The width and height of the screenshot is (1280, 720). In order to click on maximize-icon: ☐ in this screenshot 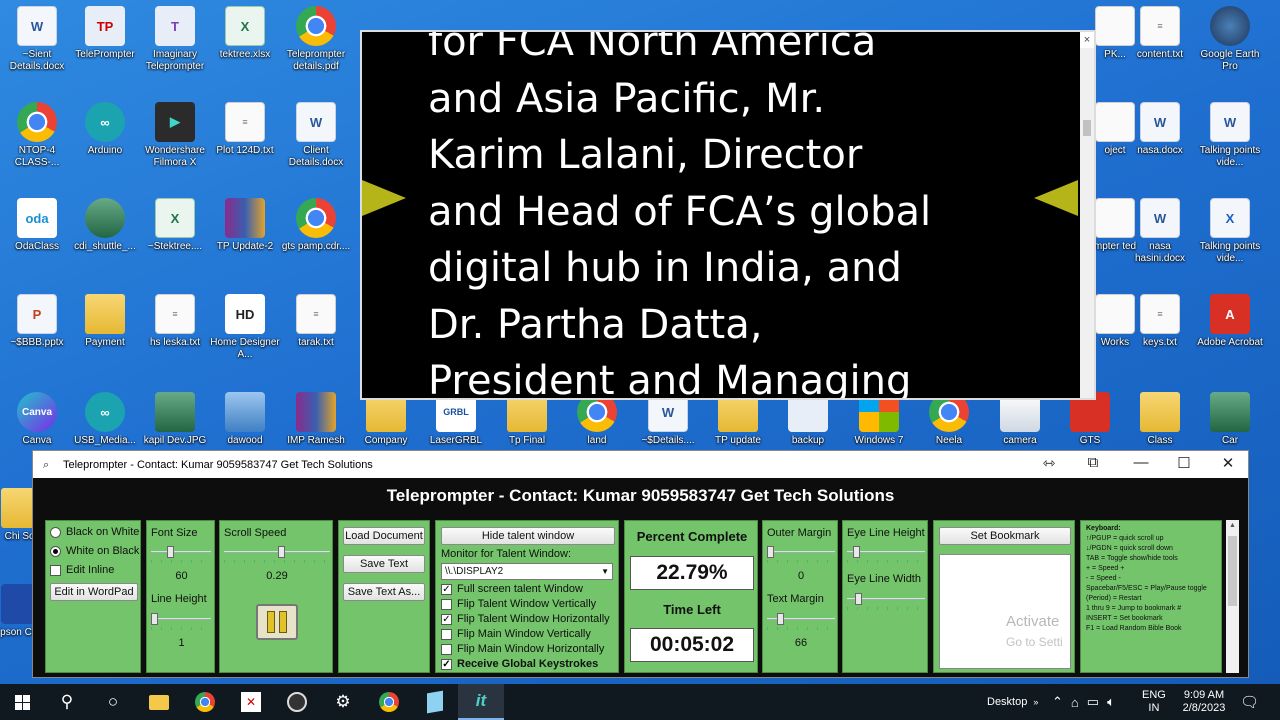, I will do `click(1184, 463)`.